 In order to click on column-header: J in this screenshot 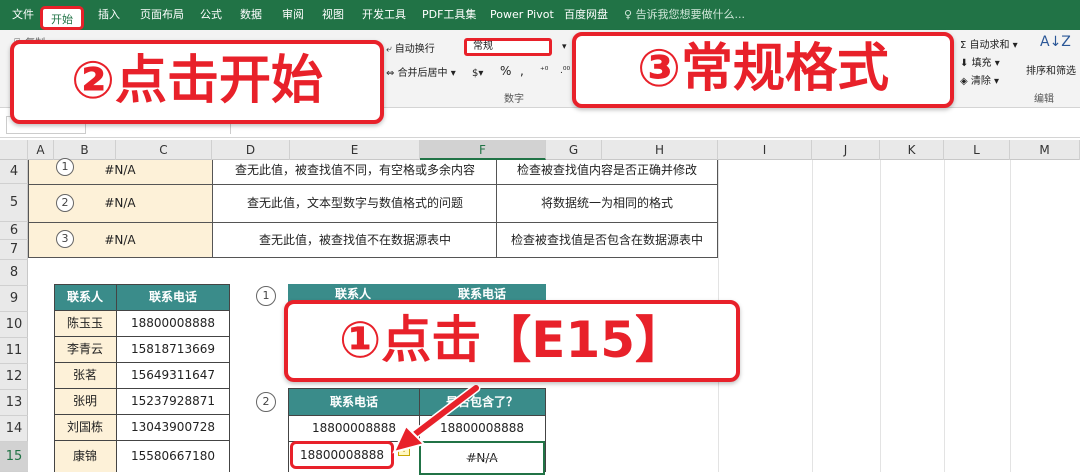, I will do `click(846, 150)`.